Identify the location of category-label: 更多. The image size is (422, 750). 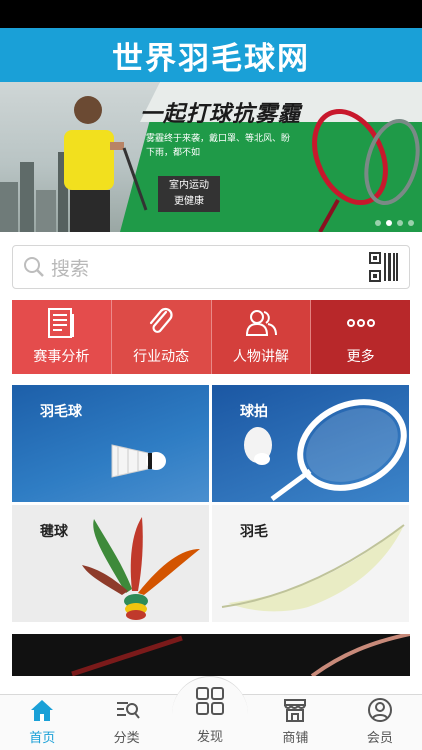
(360, 357).